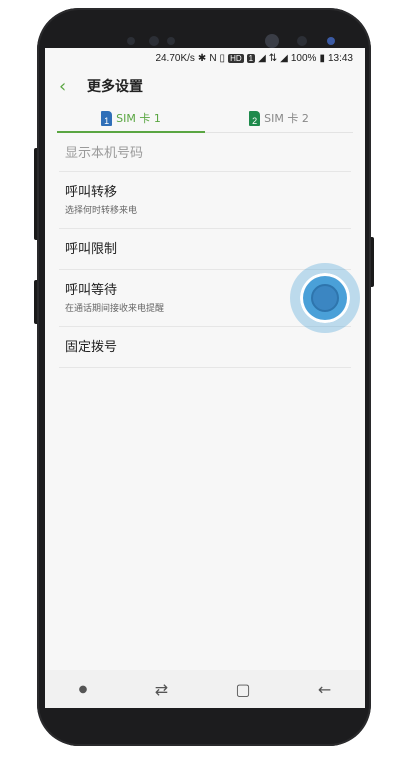  I want to click on navigation-bar: ● ⇄ ▢ ←, so click(205, 689).